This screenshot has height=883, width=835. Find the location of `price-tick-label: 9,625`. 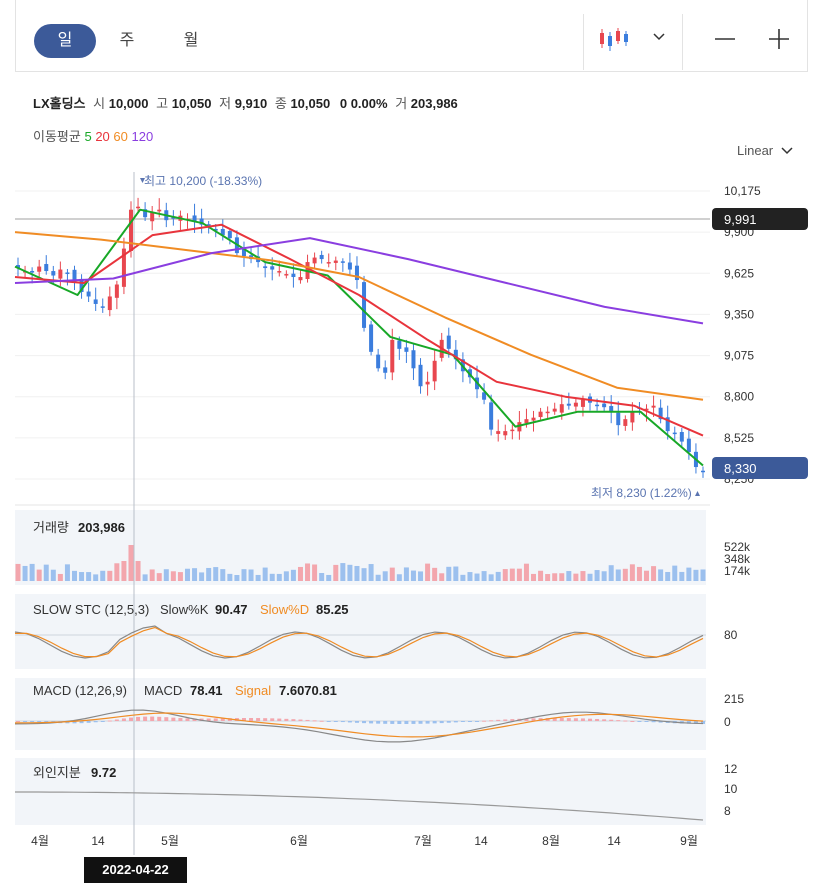

price-tick-label: 9,625 is located at coordinates (739, 273).